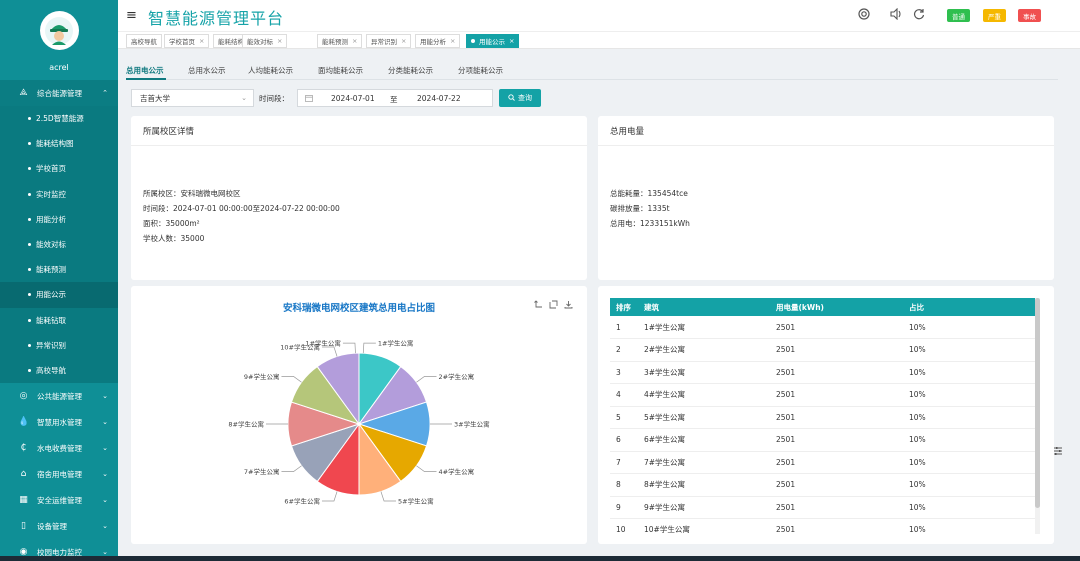  I want to click on sidebar-item-3: 实时监控, so click(59, 194).